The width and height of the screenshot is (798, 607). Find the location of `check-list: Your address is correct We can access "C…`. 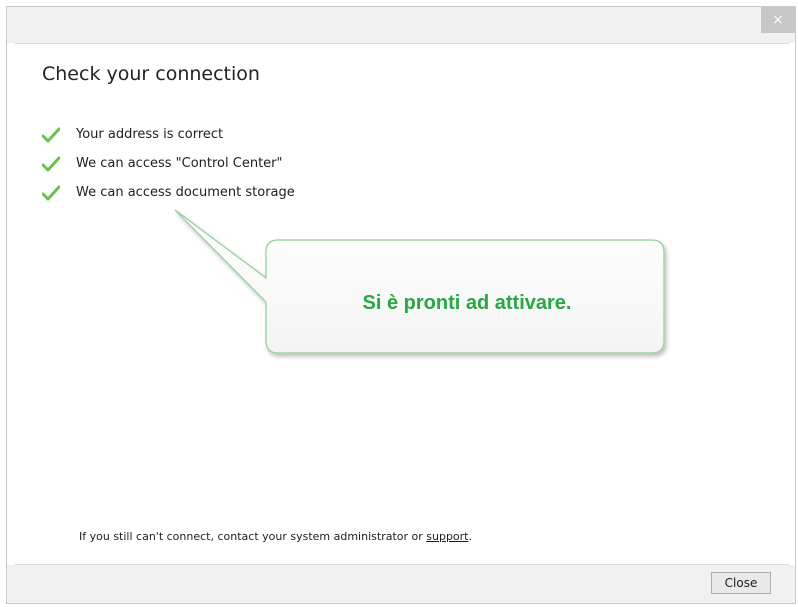

check-list: Your address is correct We can access "C… is located at coordinates (168, 163).